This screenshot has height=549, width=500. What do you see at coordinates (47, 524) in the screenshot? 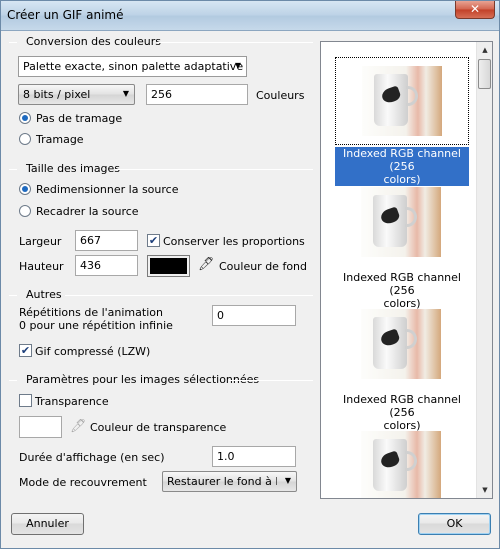
I see `cancel-button: Annuler` at bounding box center [47, 524].